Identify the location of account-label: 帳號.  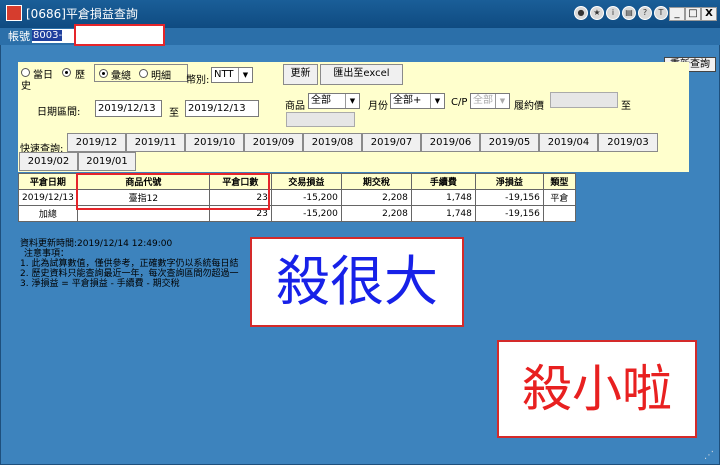
(19, 36).